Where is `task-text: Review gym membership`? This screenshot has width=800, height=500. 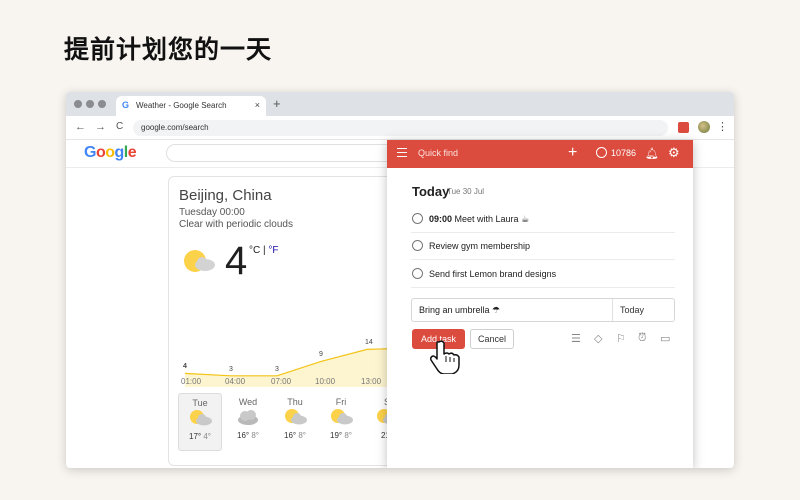
task-text: Review gym membership is located at coordinates (479, 246).